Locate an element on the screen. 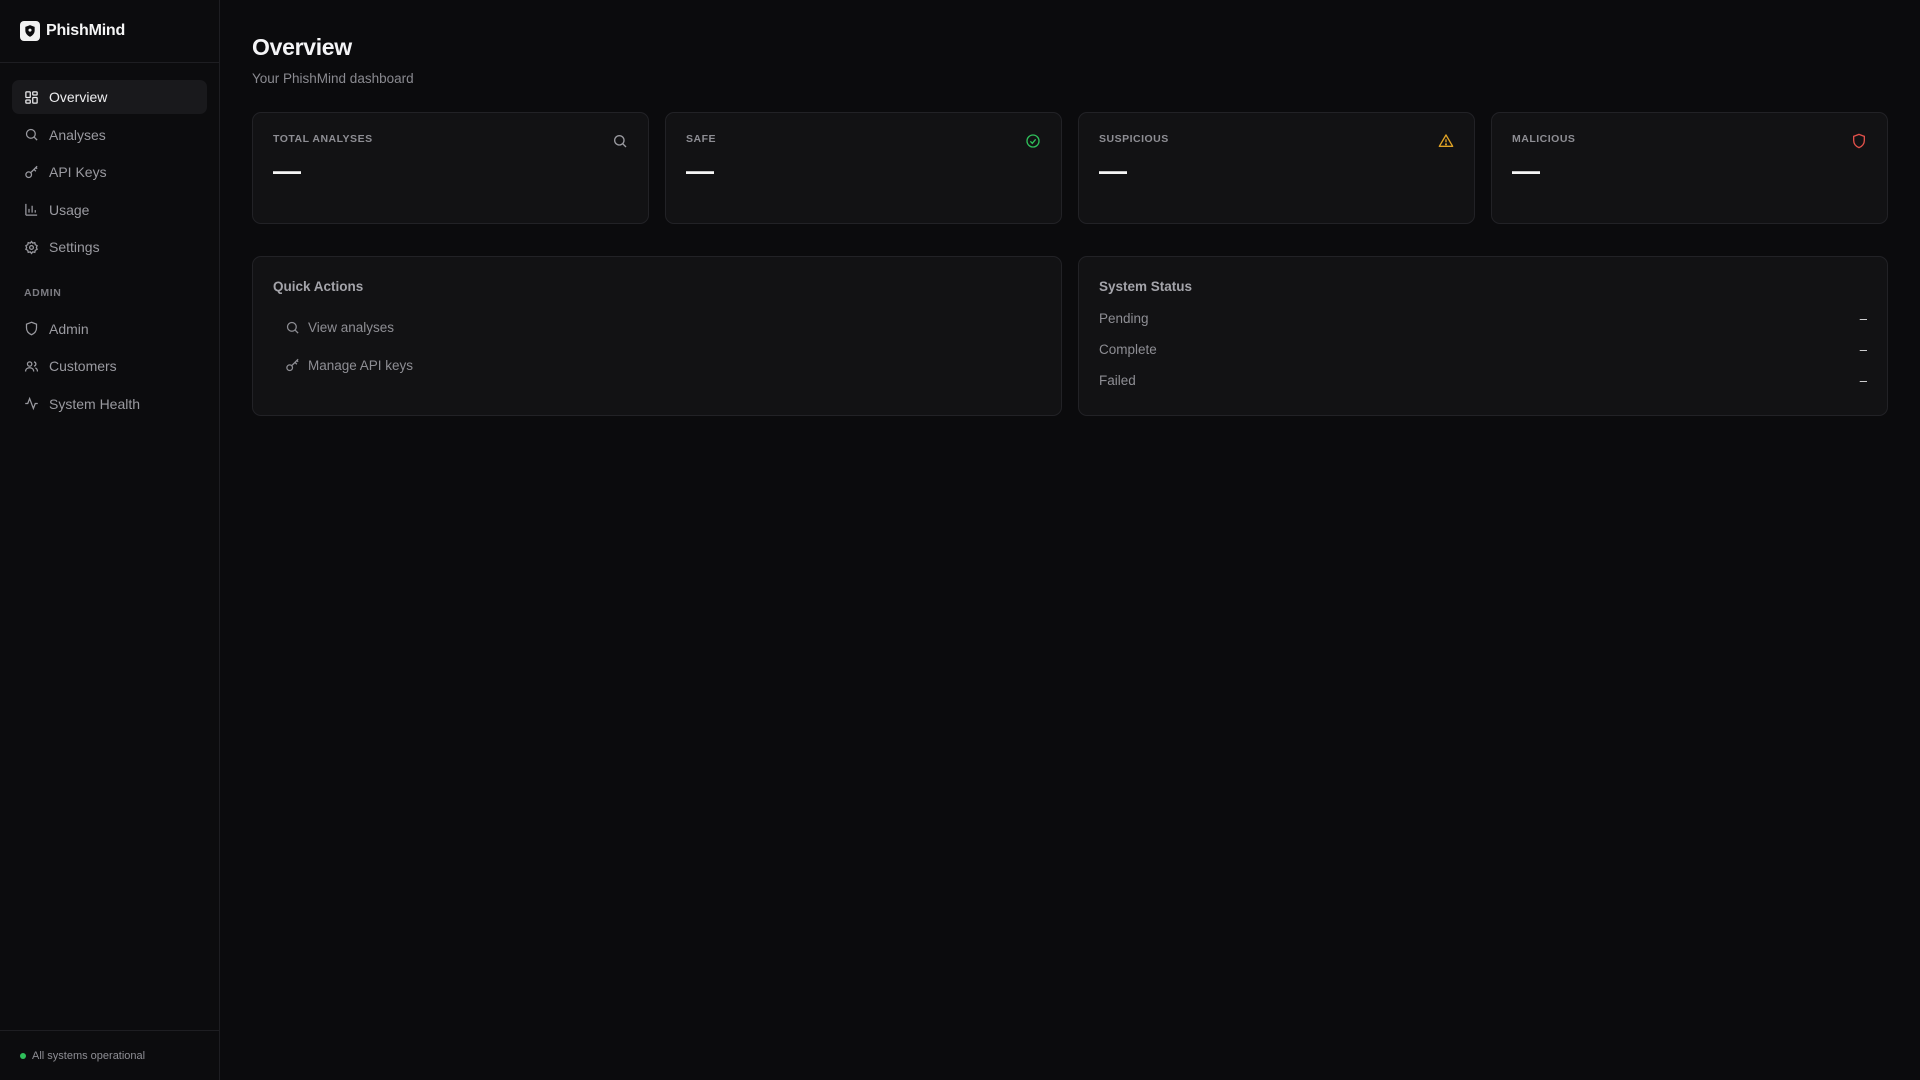 The height and width of the screenshot is (1080, 1920). users-icon is located at coordinates (31, 366).